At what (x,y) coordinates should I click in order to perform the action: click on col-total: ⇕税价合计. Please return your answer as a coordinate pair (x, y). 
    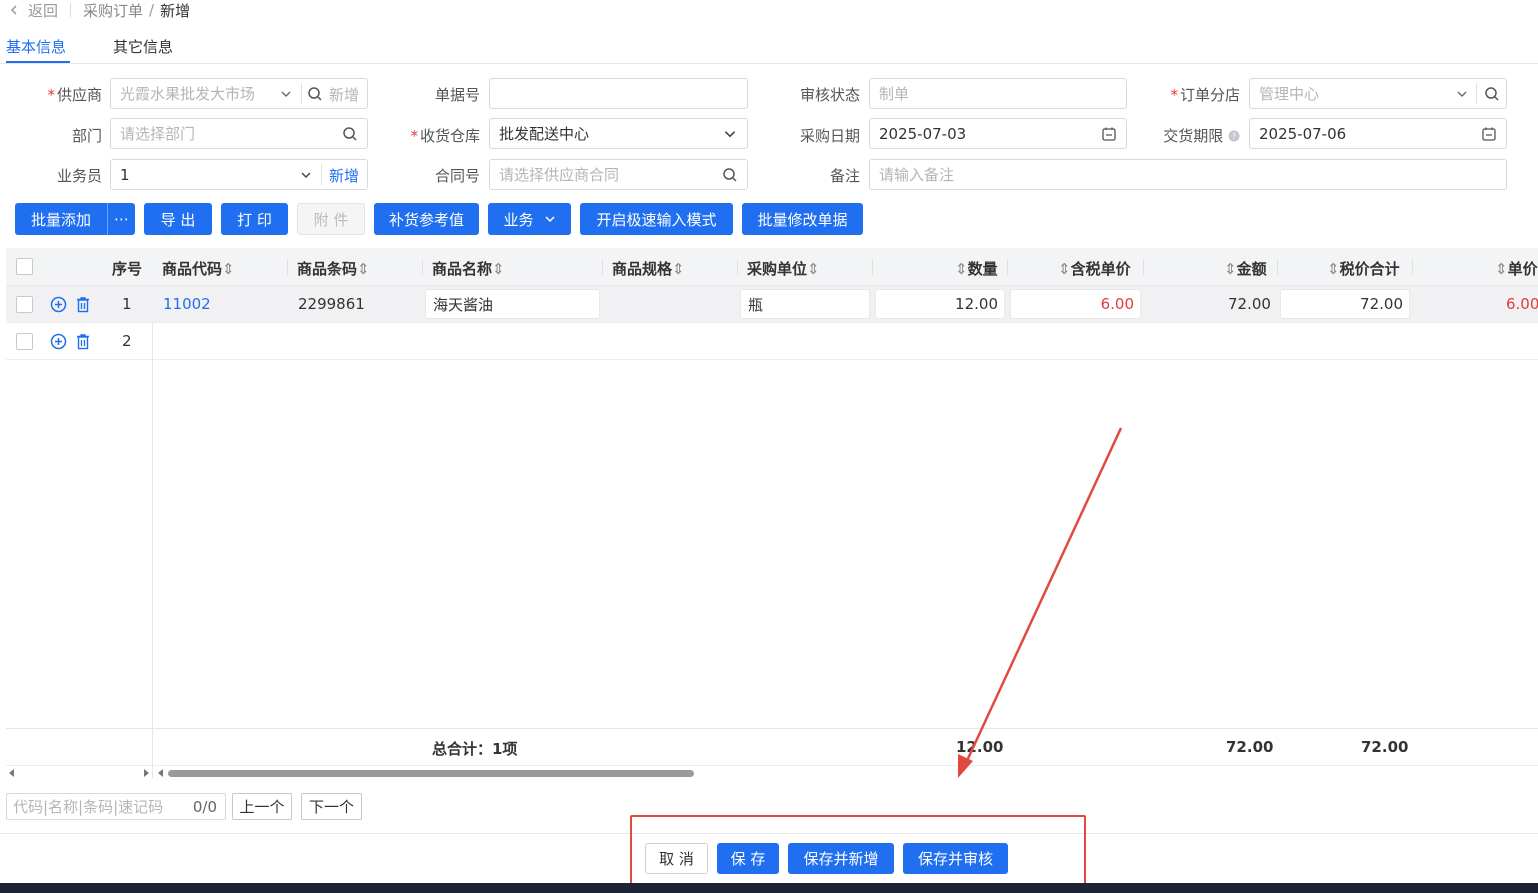
    Looking at the image, I should click on (1363, 268).